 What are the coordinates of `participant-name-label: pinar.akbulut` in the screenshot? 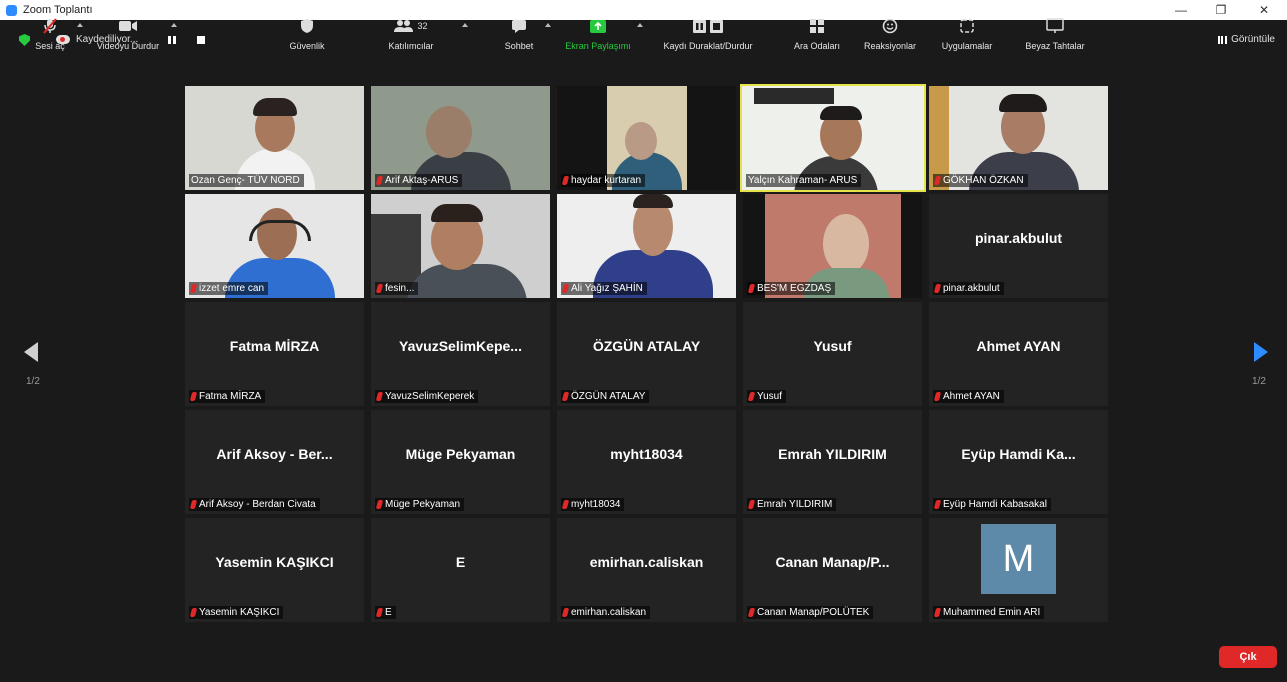 It's located at (968, 288).